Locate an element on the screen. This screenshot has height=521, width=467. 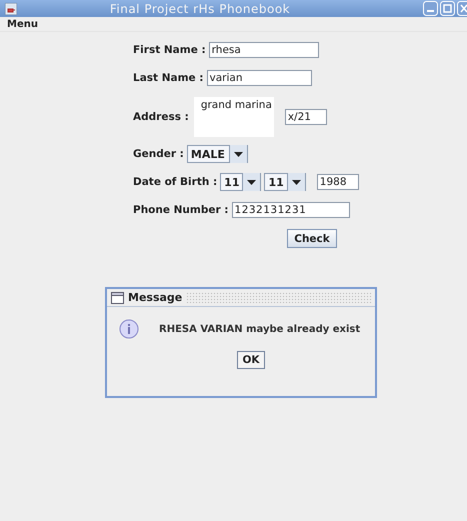
day-dropdown: 11 is located at coordinates (241, 182).